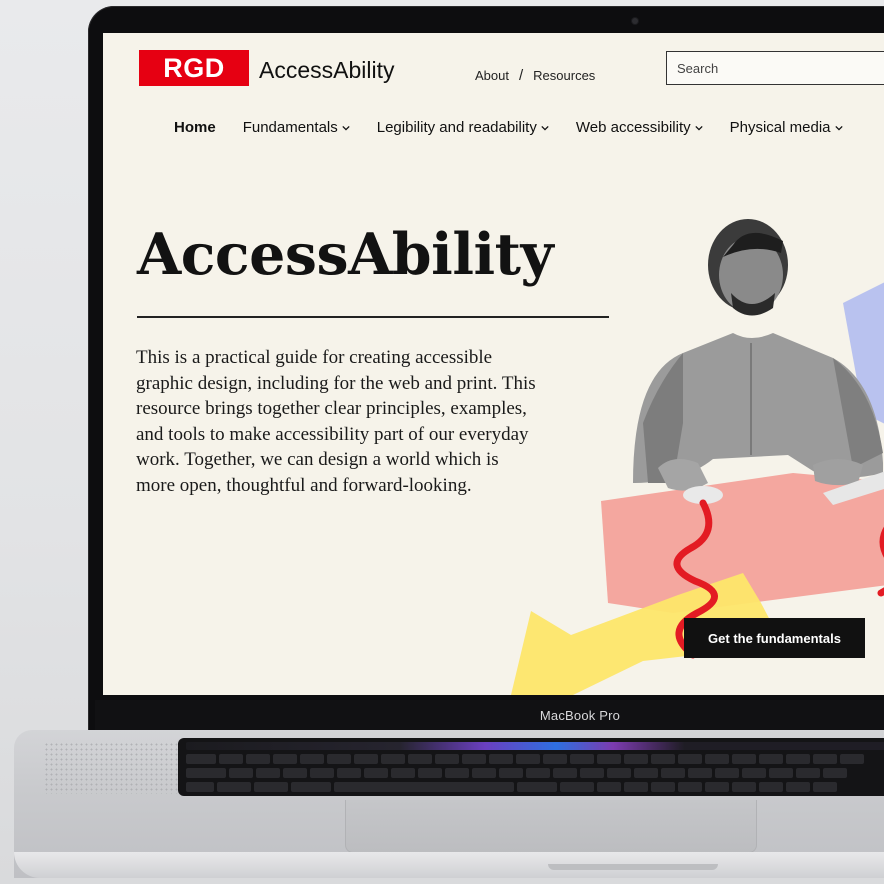  I want to click on nav-item-home: Home, so click(195, 127).